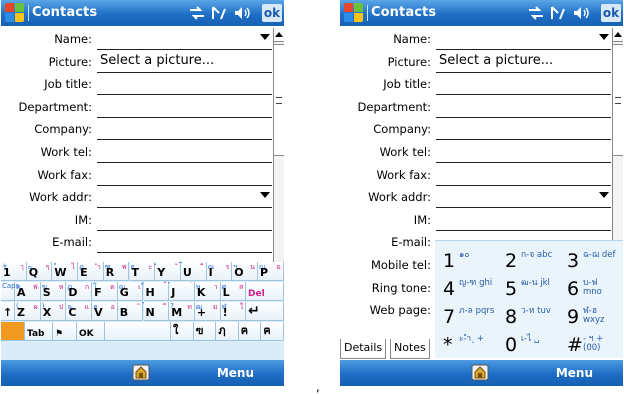  I want to click on key: ฬใ!, so click(233, 311).